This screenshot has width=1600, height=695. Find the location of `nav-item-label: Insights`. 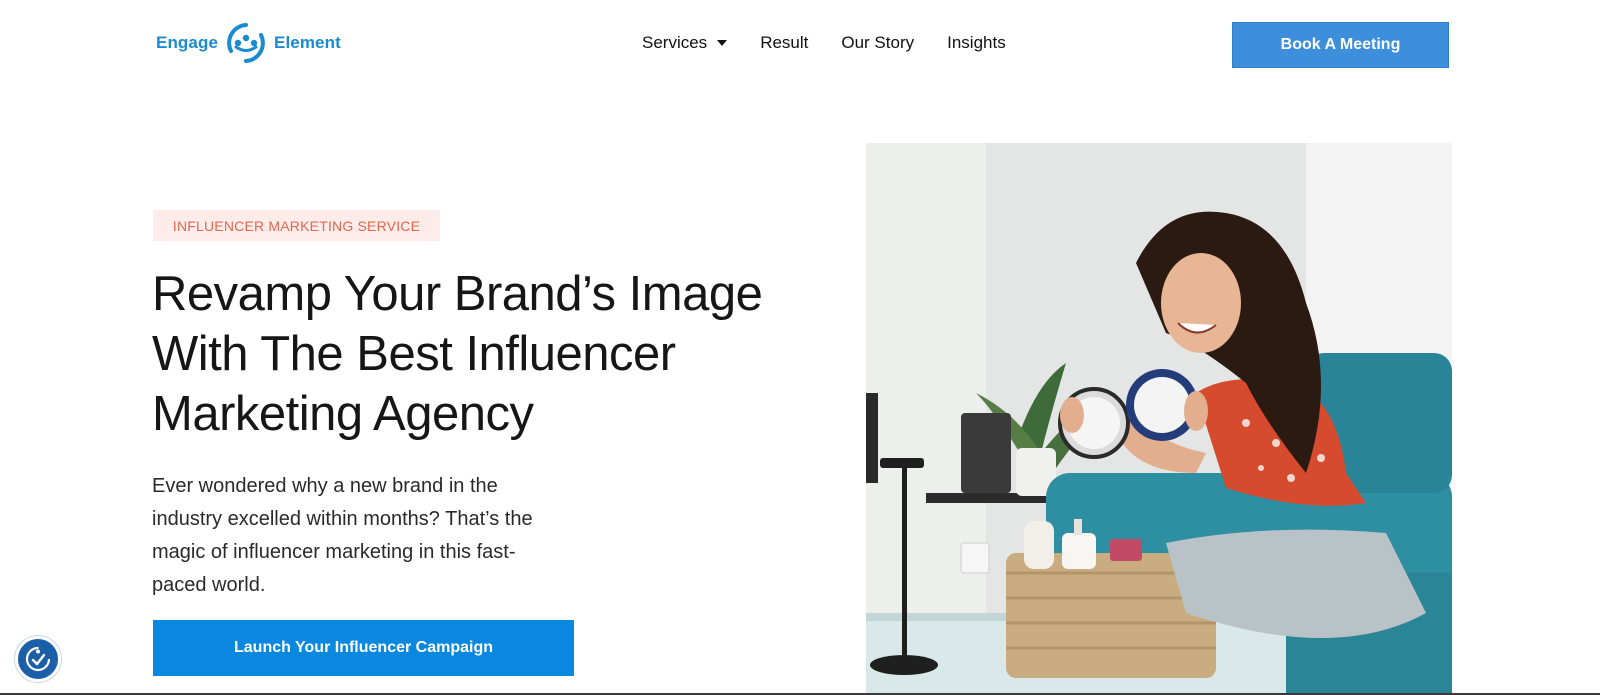

nav-item-label: Insights is located at coordinates (976, 42).